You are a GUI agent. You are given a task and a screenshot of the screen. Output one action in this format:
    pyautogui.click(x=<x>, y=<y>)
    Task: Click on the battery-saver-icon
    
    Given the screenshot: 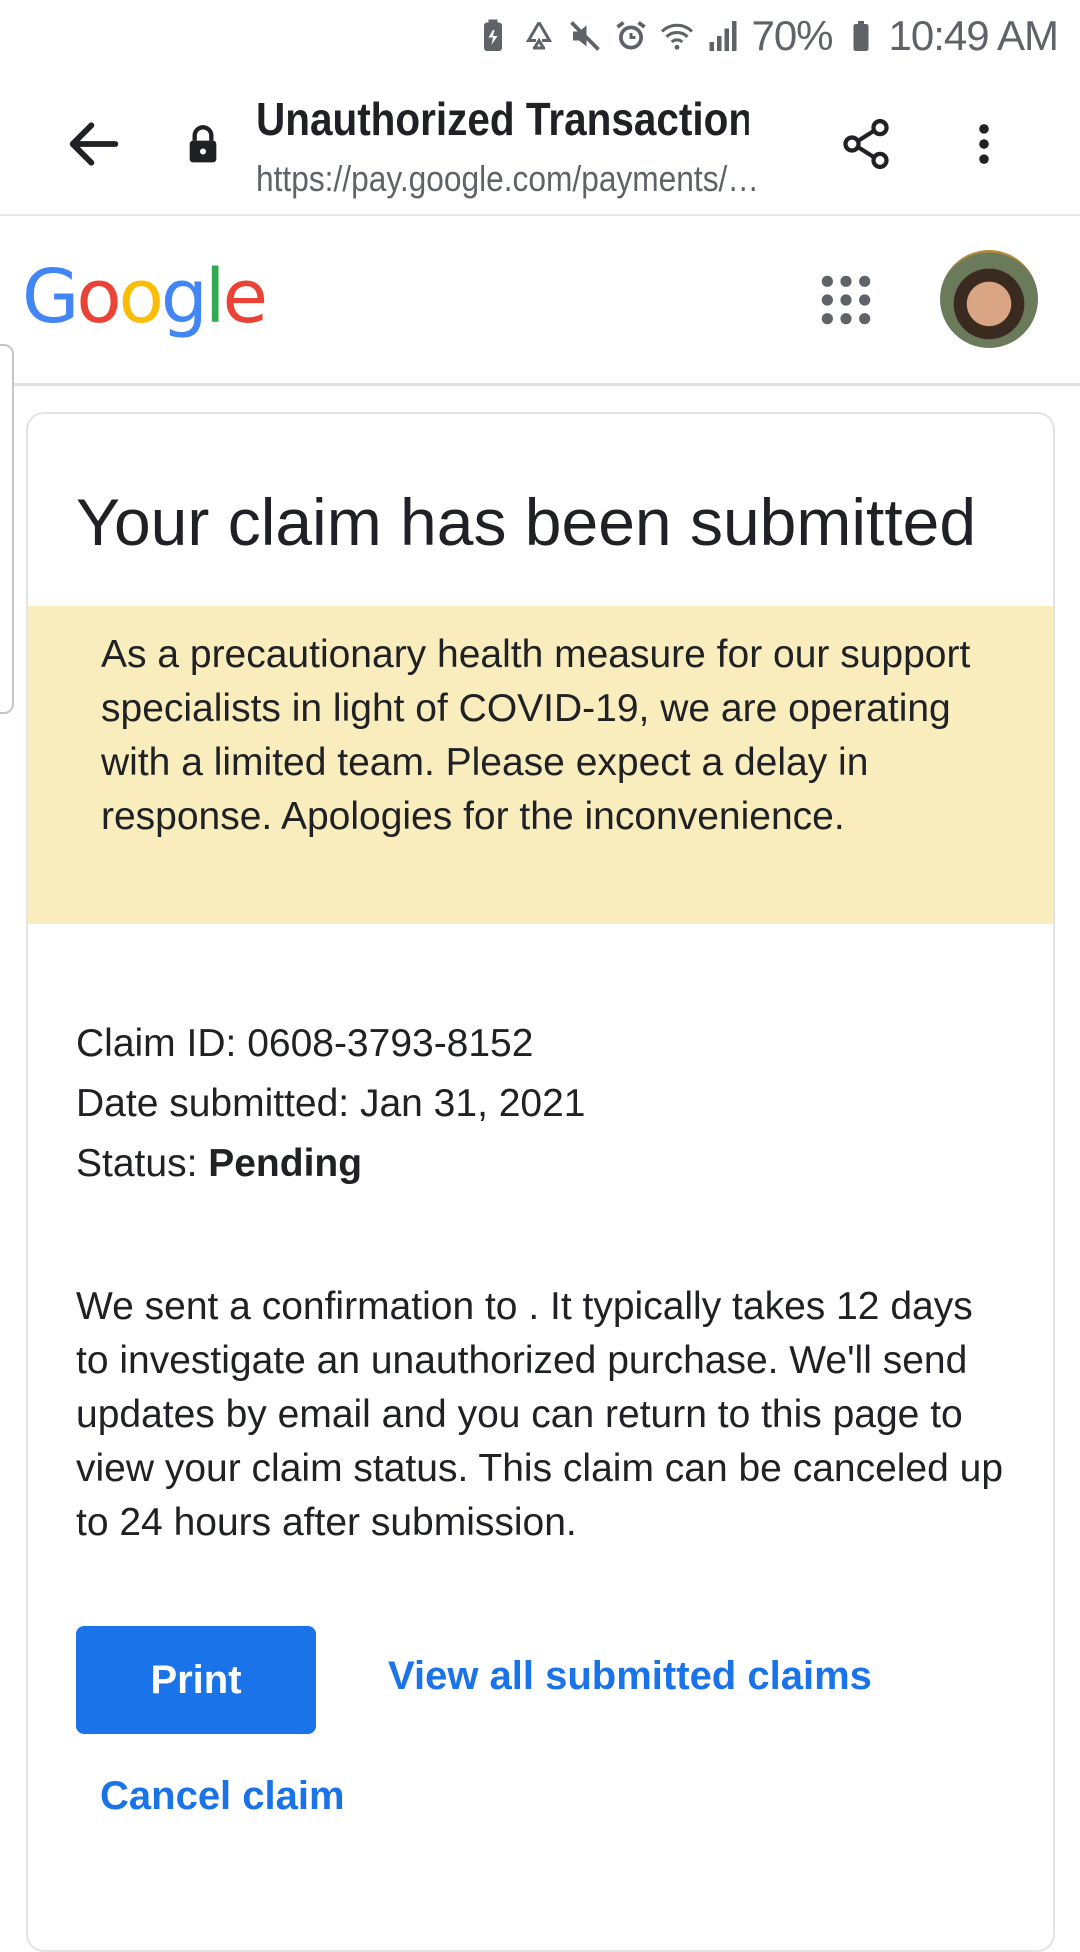 What is the action you would take?
    pyautogui.click(x=493, y=35)
    